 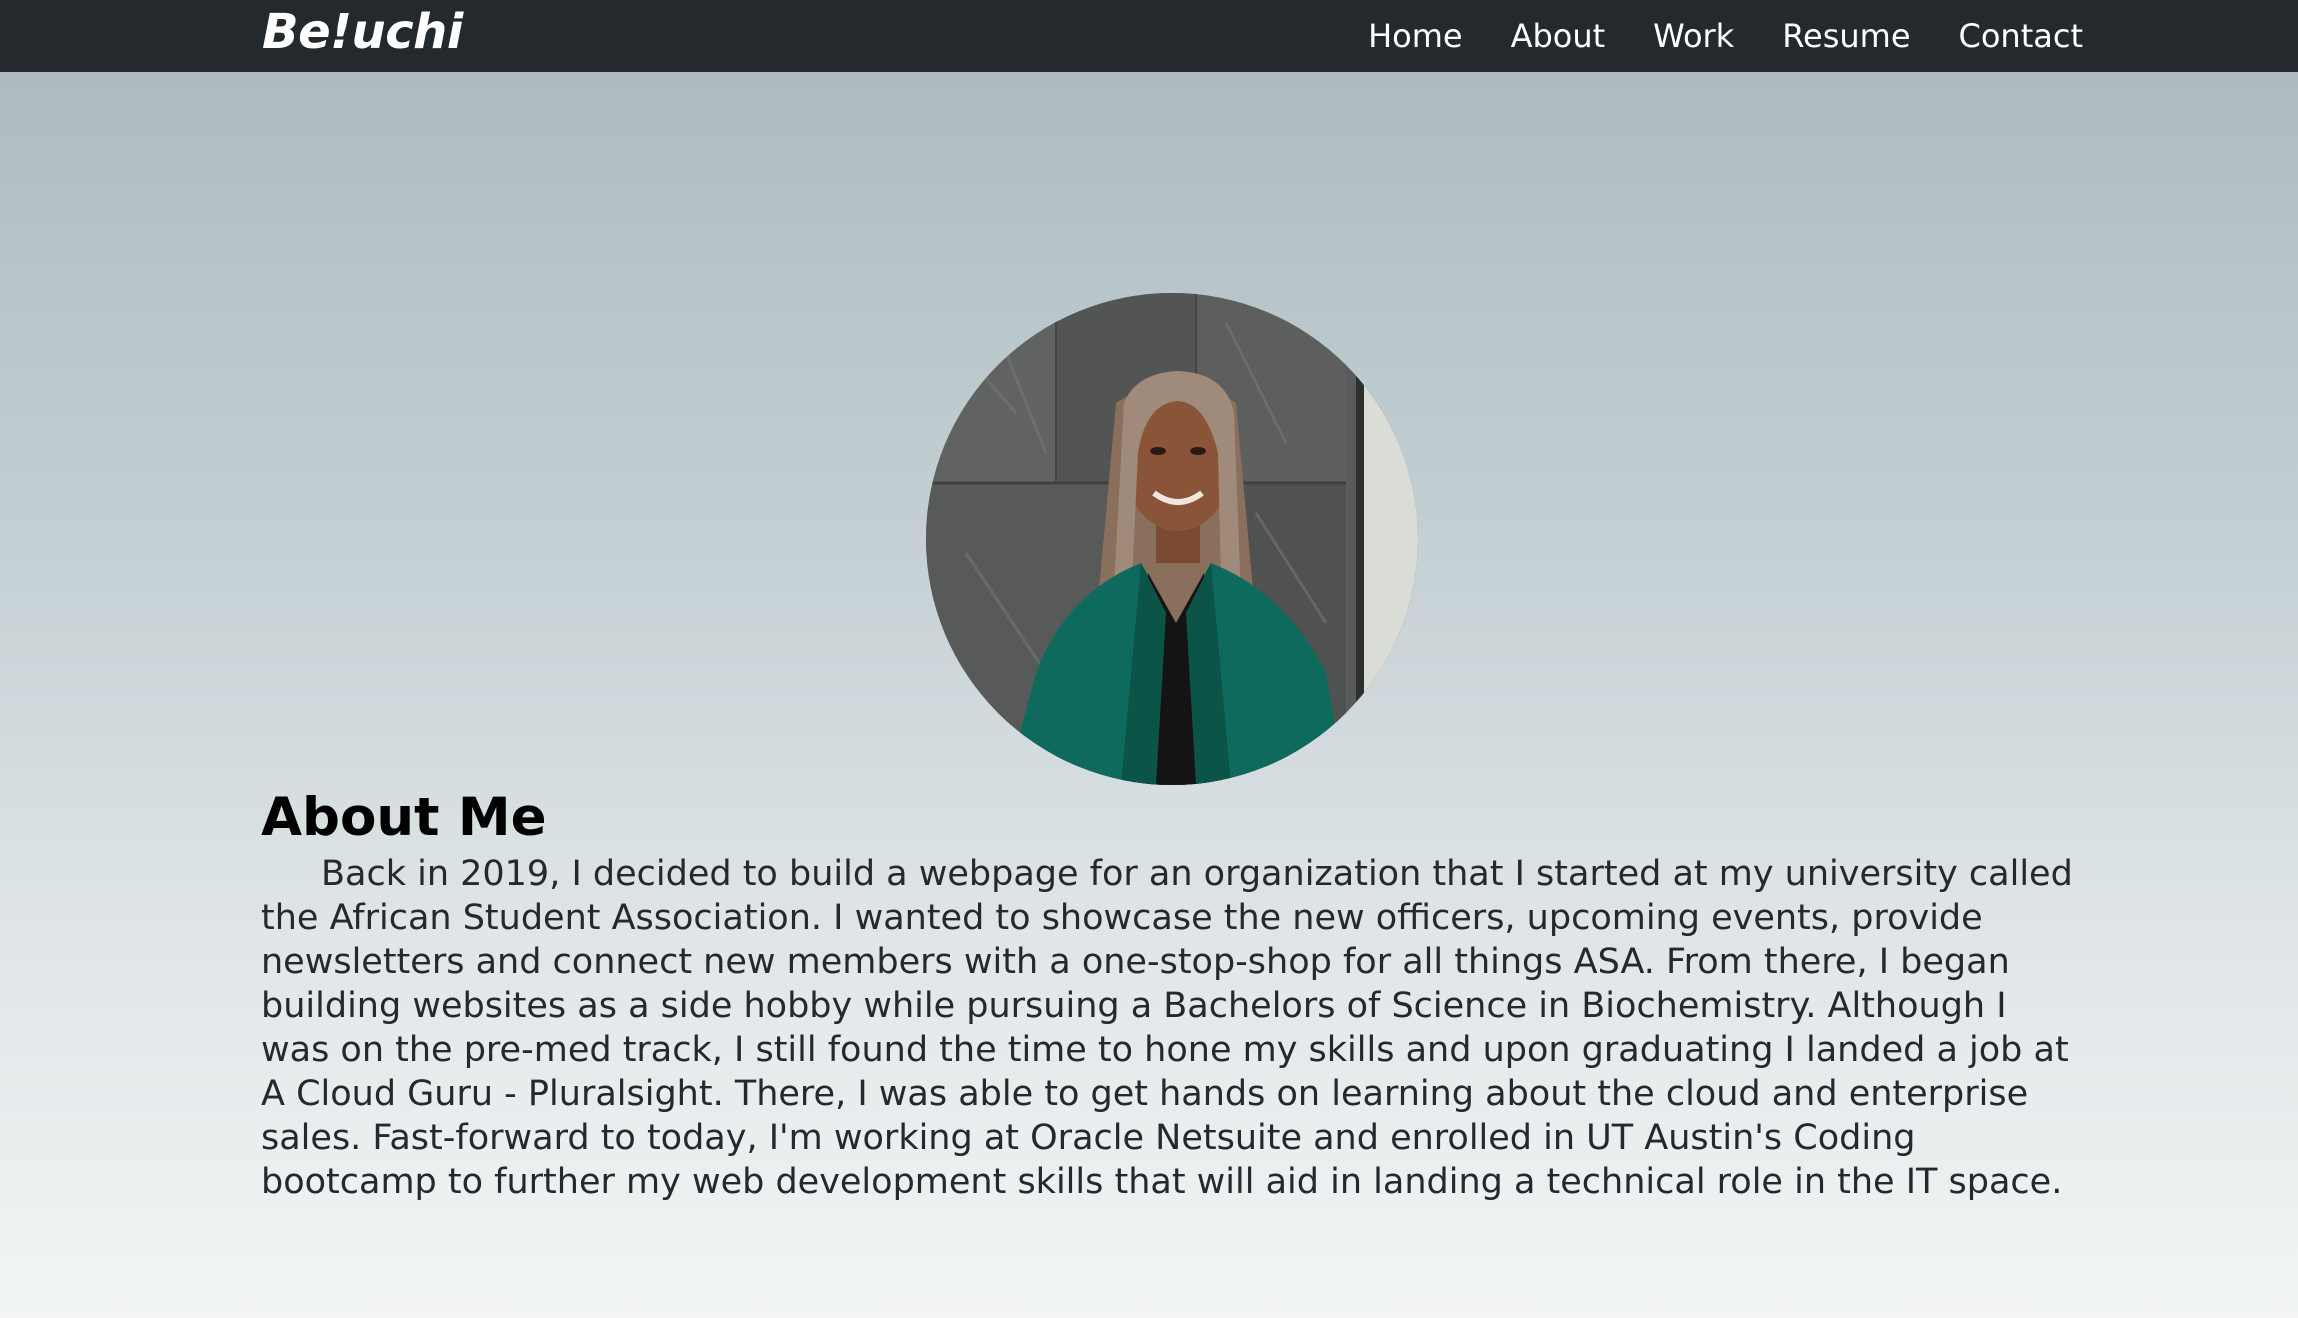 I want to click on nav-link-resume: Resume, so click(x=1846, y=36).